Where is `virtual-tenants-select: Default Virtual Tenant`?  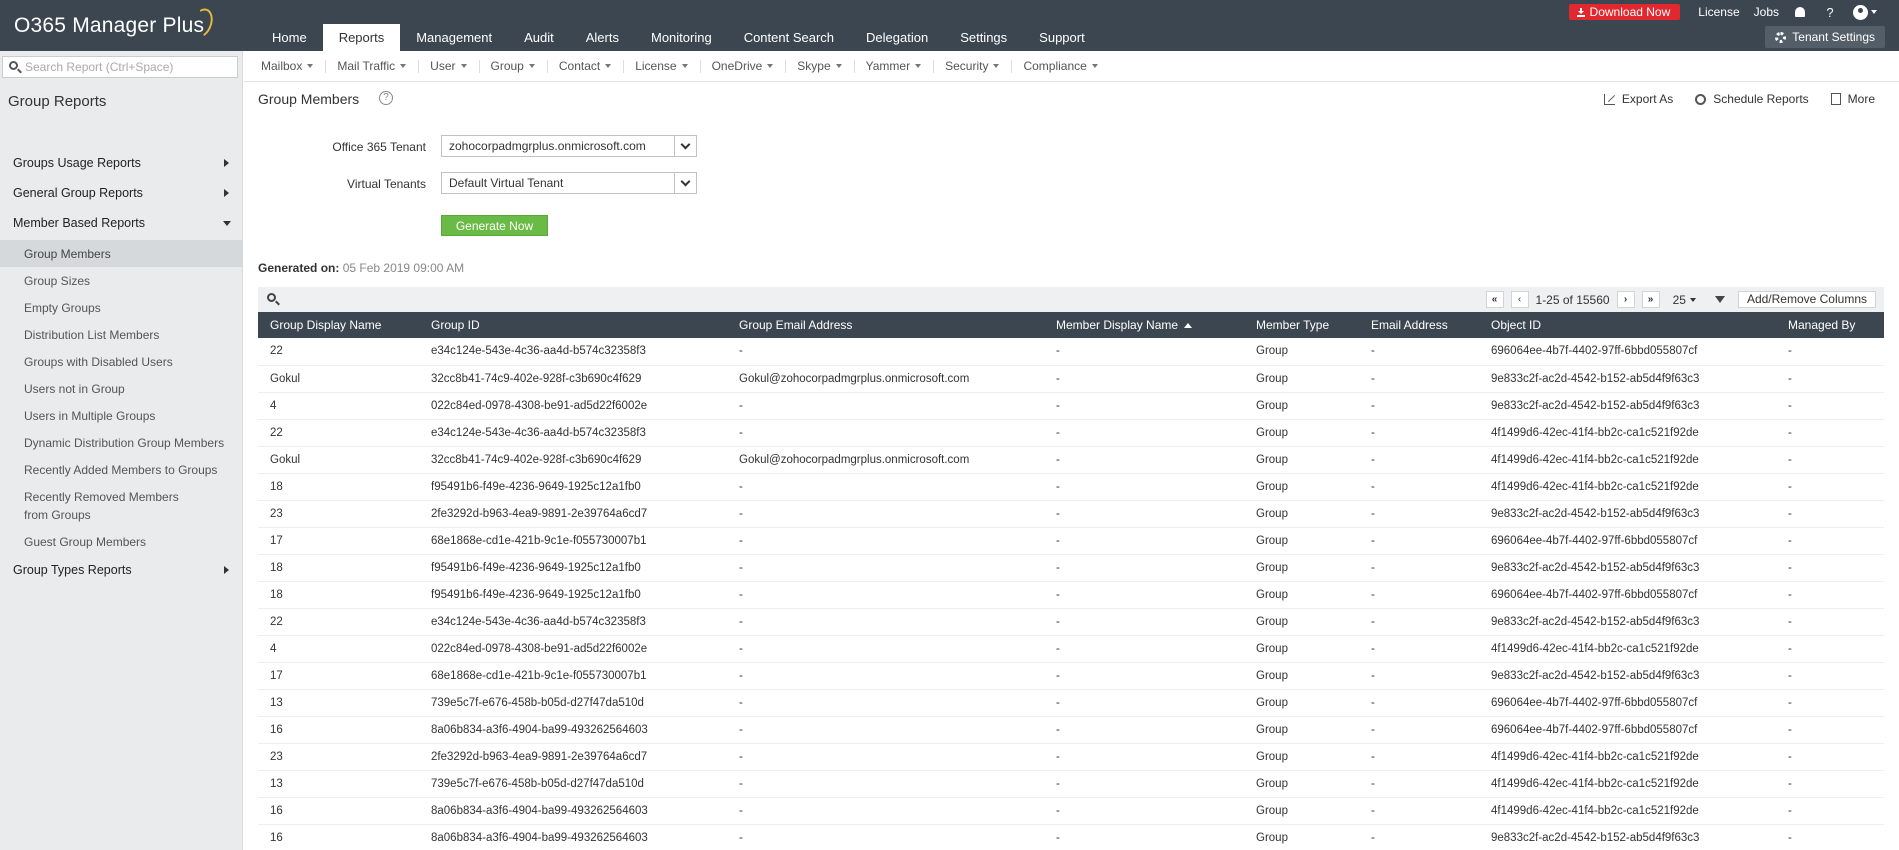 virtual-tenants-select: Default Virtual Tenant is located at coordinates (569, 183).